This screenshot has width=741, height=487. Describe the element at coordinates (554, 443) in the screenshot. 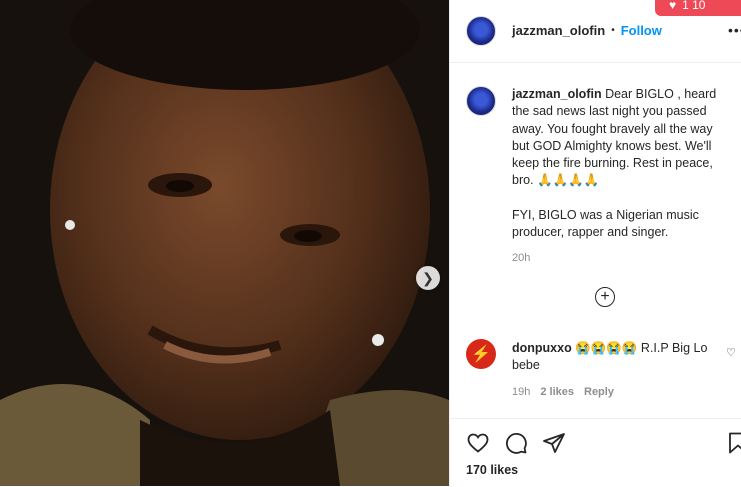

I see `paper-plane-icon` at that location.